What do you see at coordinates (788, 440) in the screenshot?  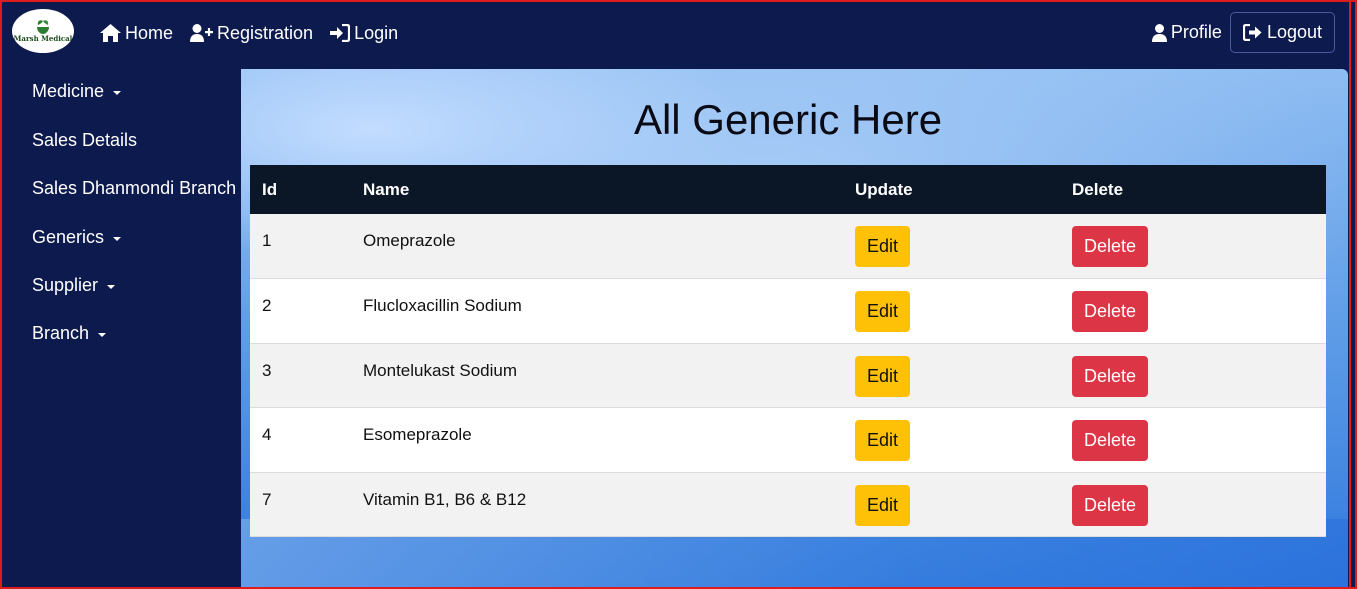 I see `table-row: 4 Esomeprazole Edit Delete` at bounding box center [788, 440].